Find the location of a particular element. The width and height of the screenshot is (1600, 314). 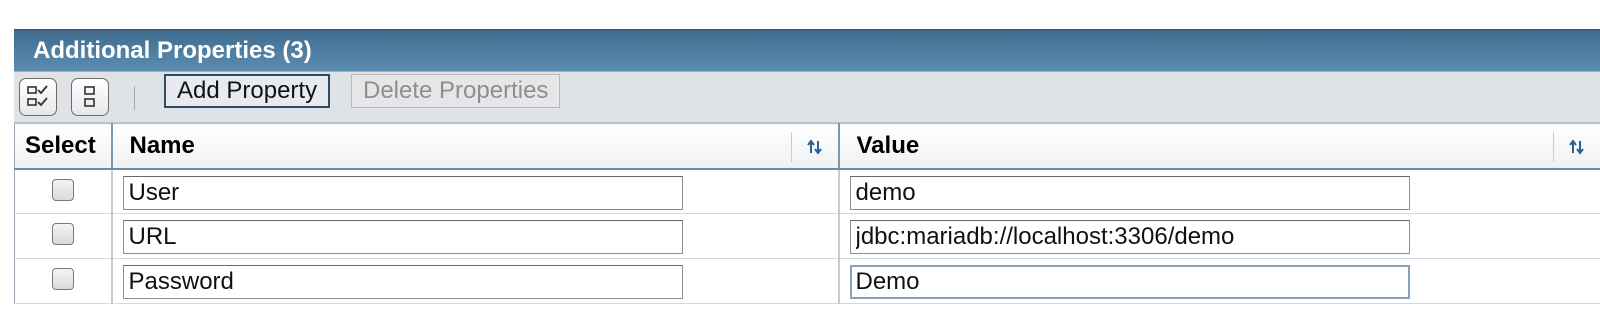

table-header-row: Select Name Value is located at coordinates (807, 146).